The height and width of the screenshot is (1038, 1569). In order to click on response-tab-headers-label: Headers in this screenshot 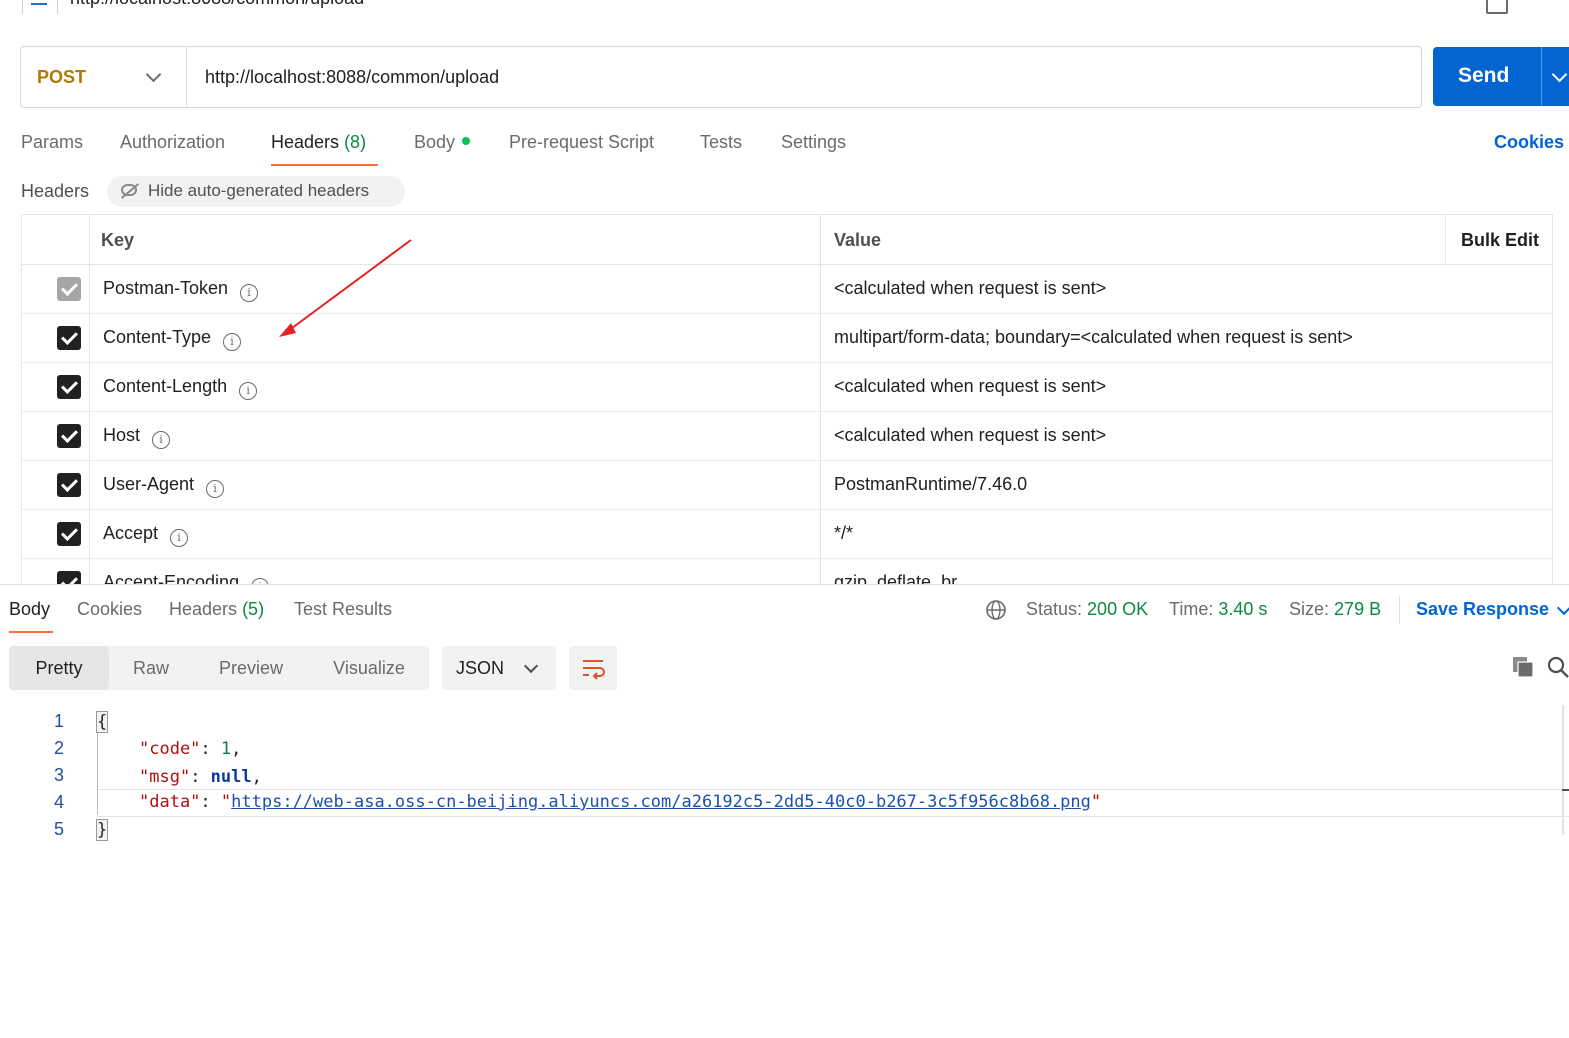, I will do `click(203, 609)`.